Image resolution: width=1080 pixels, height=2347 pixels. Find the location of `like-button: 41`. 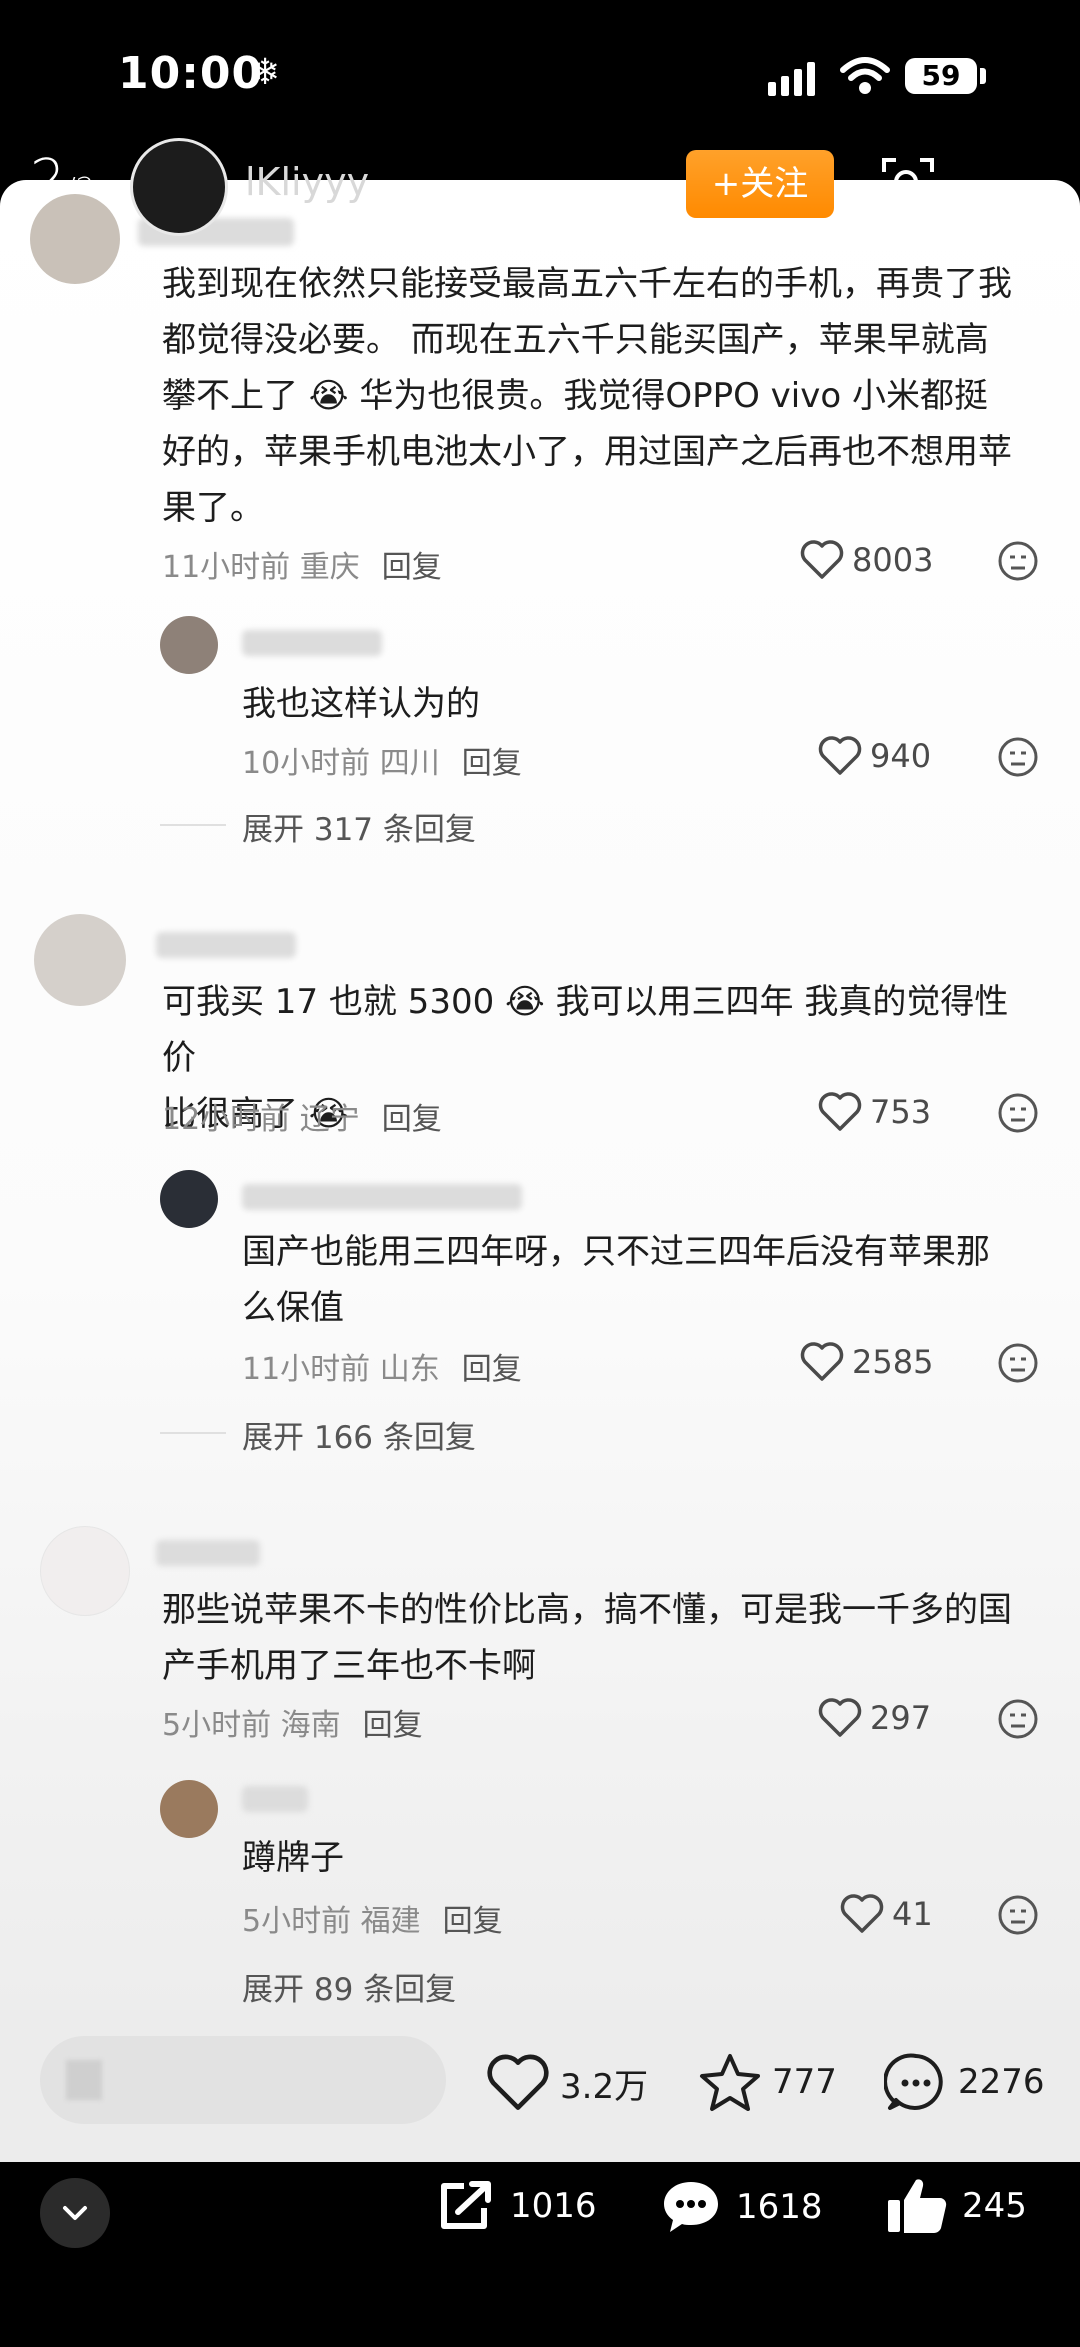

like-button: 41 is located at coordinates (886, 1914).